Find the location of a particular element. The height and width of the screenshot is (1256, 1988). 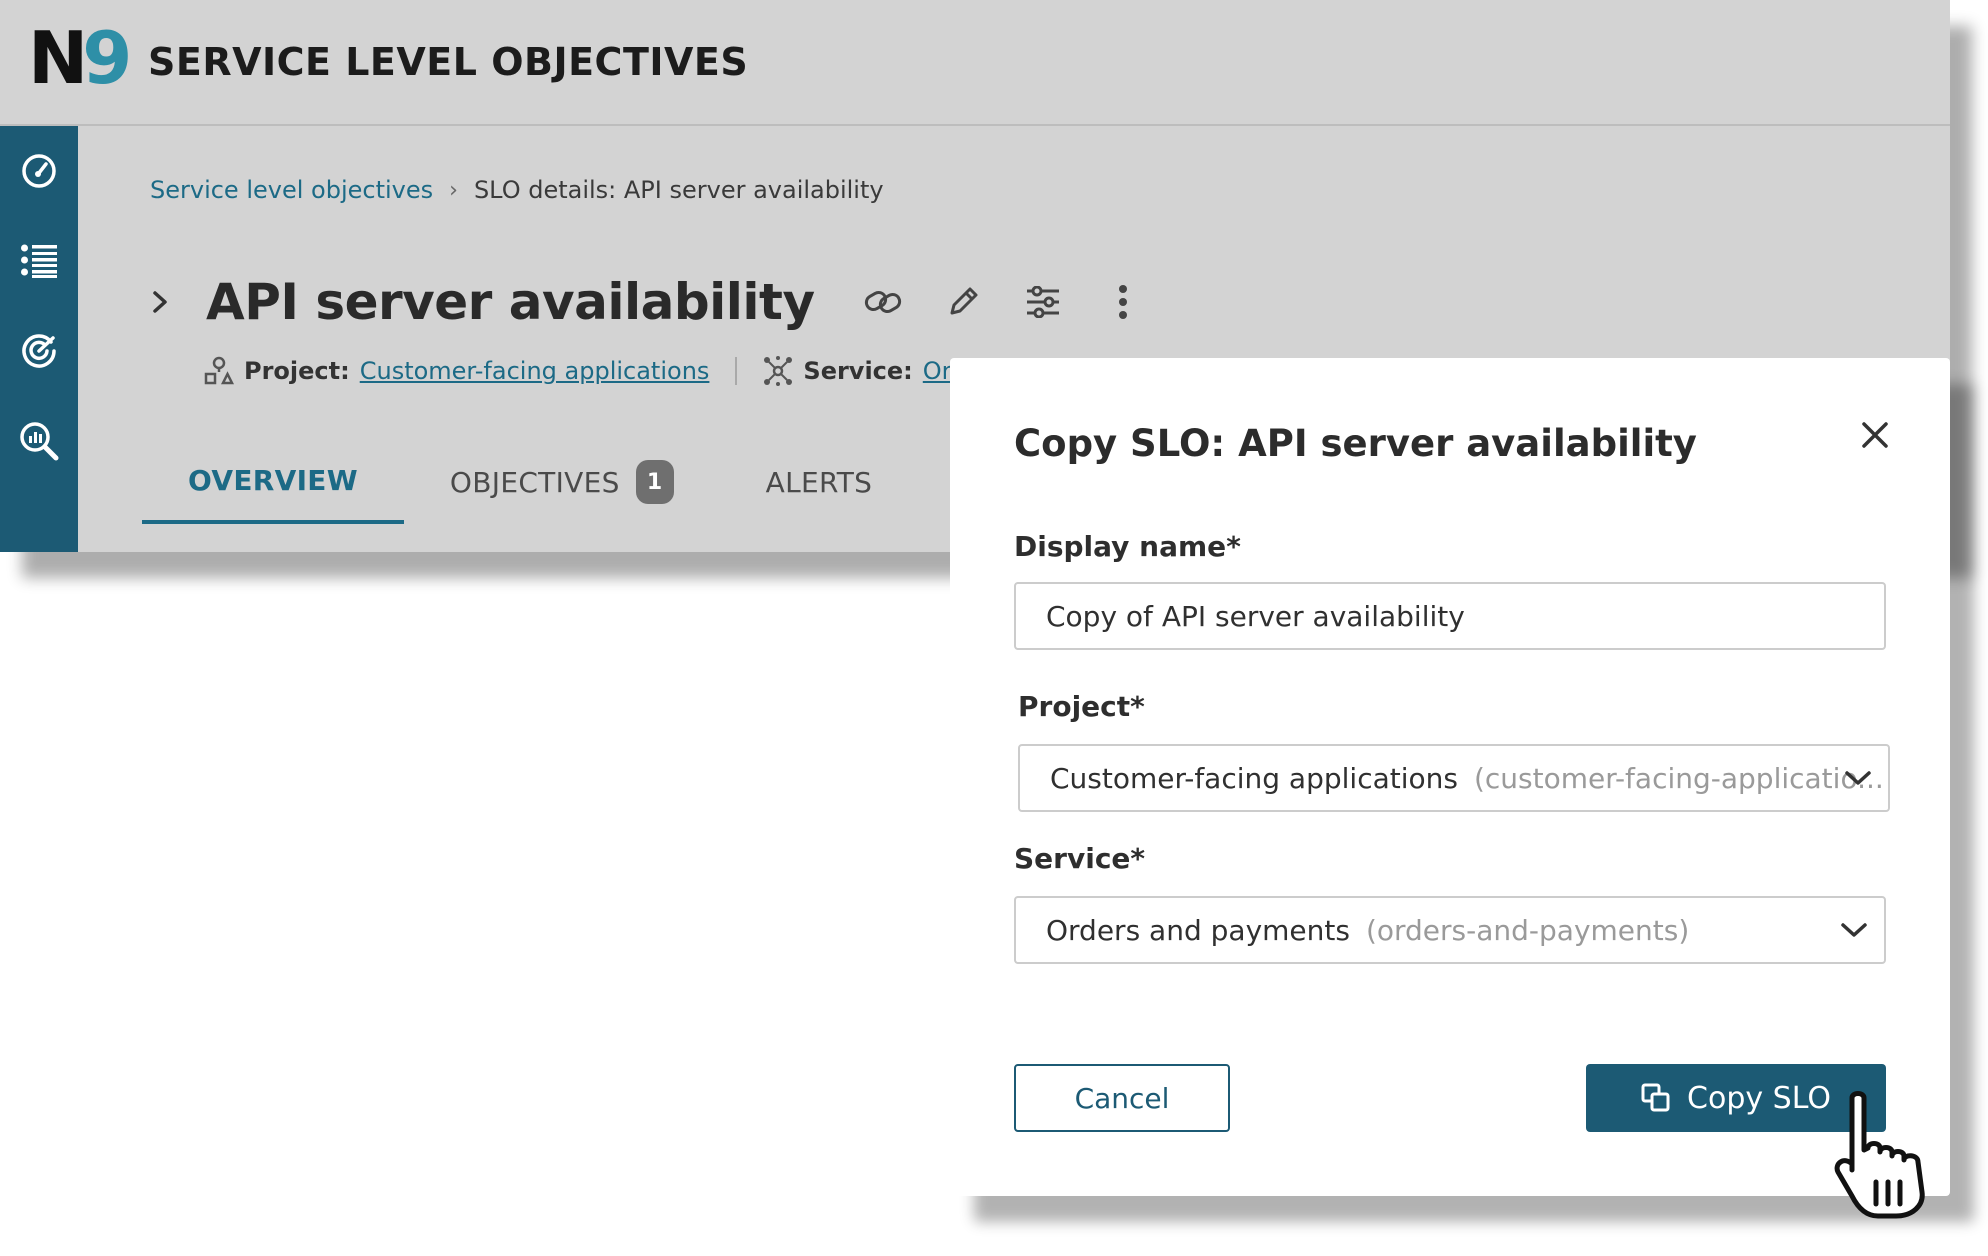

display-name-field: Copy of API server availability is located at coordinates (1450, 616).